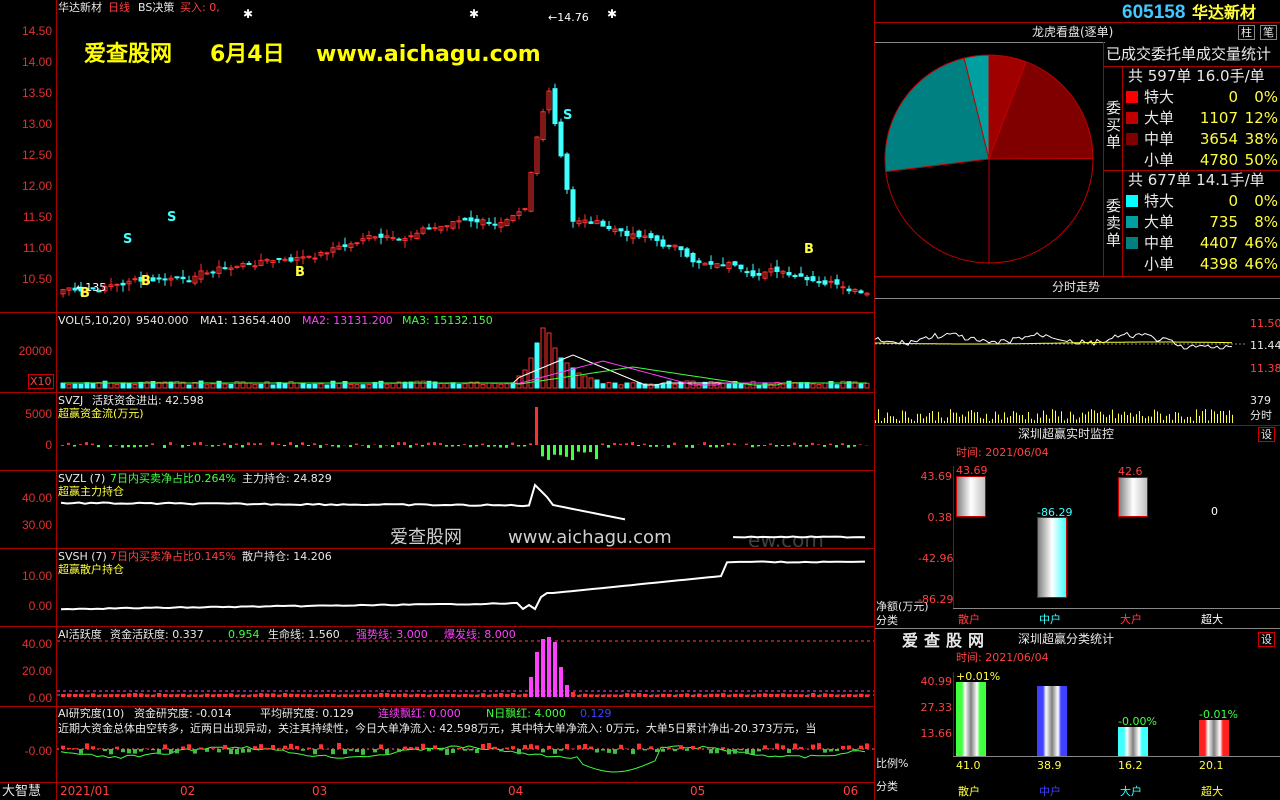 Image resolution: width=1280 pixels, height=800 pixels. What do you see at coordinates (1266, 639) in the screenshot?
I see `classstat-settings-button: 设` at bounding box center [1266, 639].